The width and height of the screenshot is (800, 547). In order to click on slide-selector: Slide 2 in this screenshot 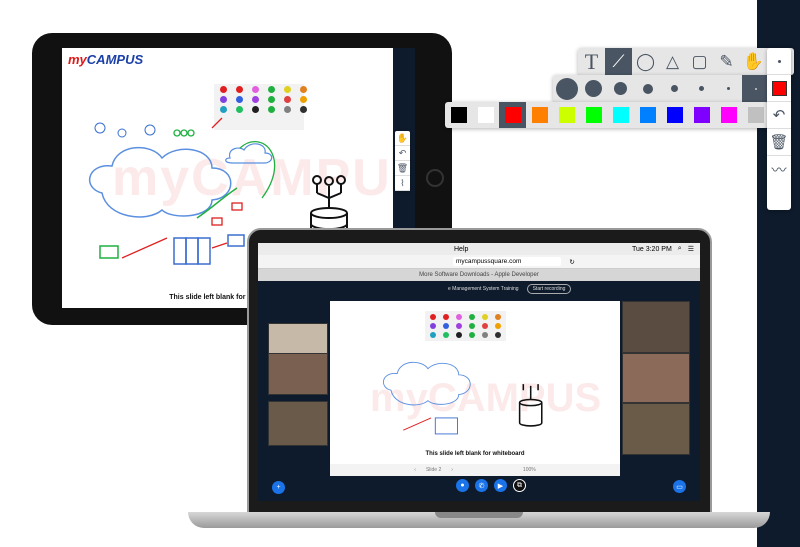, I will do `click(433, 470)`.